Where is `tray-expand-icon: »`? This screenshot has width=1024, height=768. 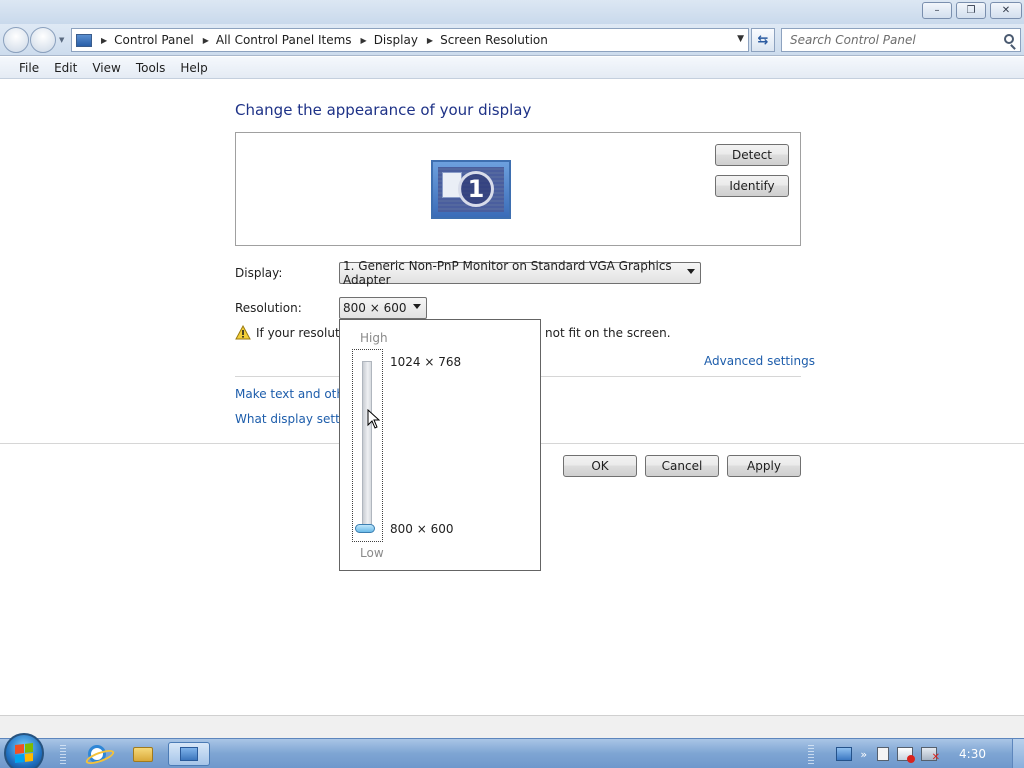
tray-expand-icon: » is located at coordinates (863, 754).